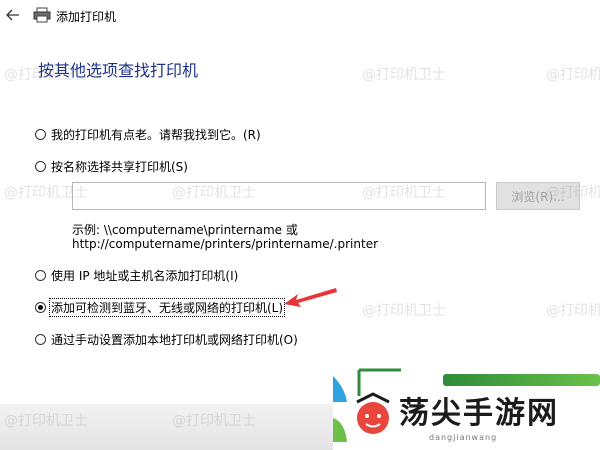 This screenshot has height=450, width=600. I want to click on example-line-1: 示例: \\computername\printername 或, so click(185, 230).